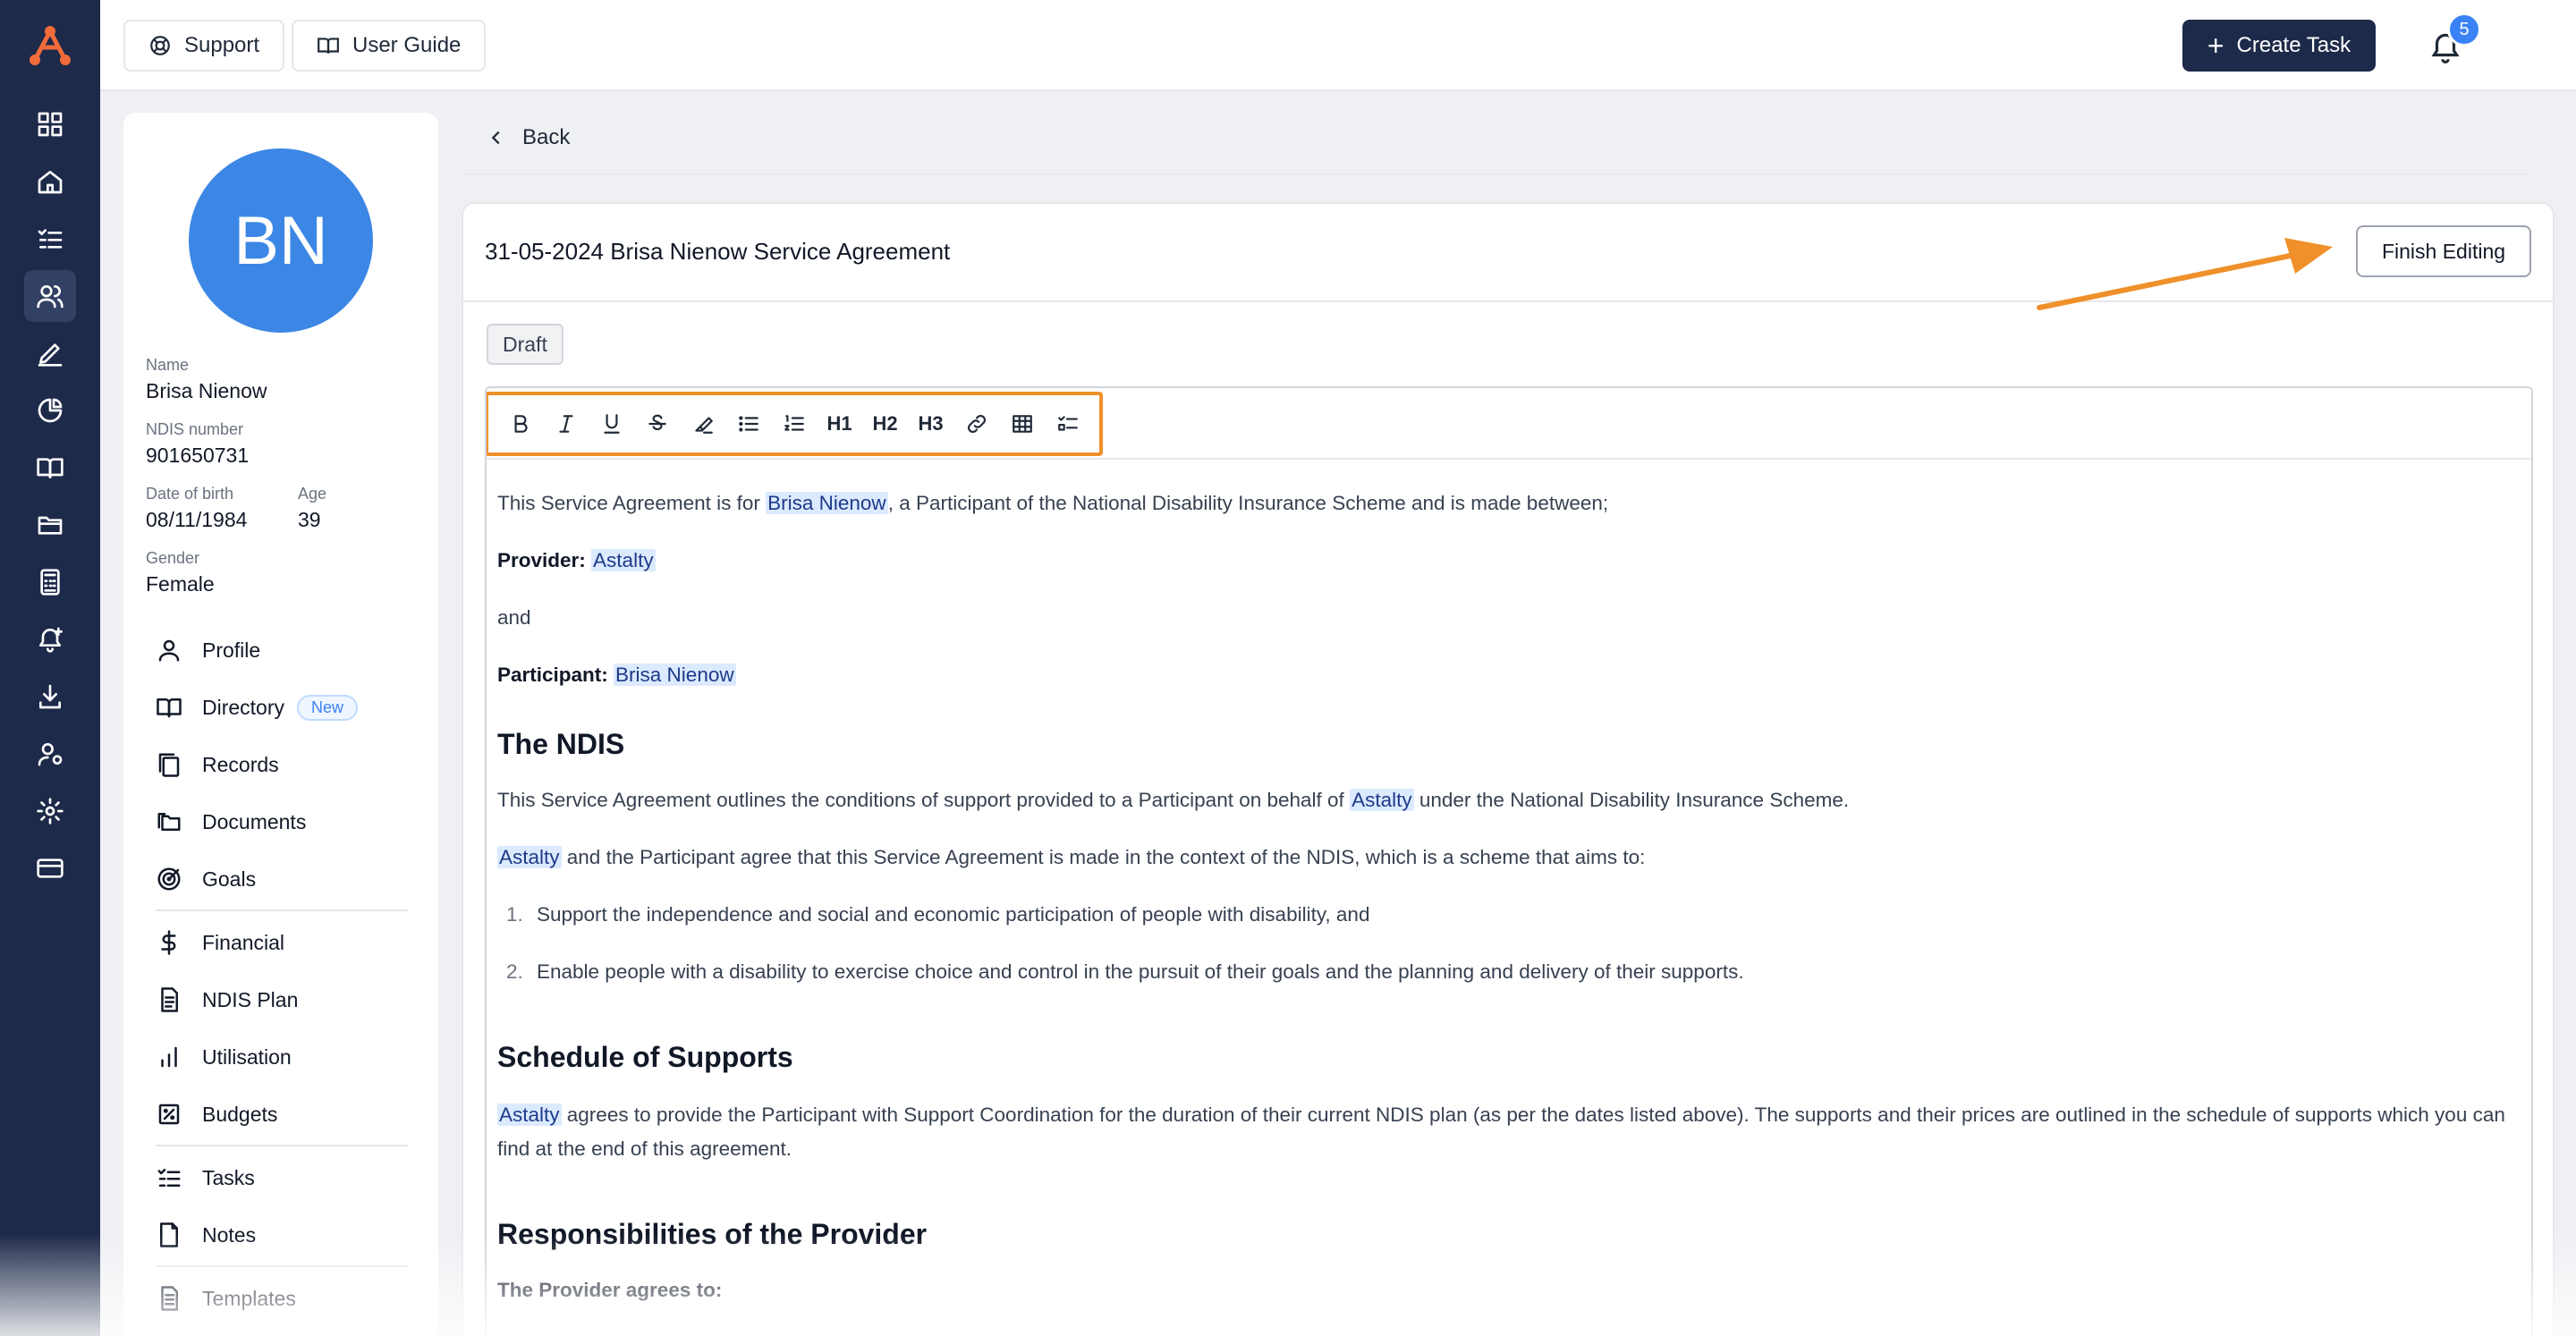 The height and width of the screenshot is (1336, 2576). I want to click on status-badge: Draft, so click(525, 344).